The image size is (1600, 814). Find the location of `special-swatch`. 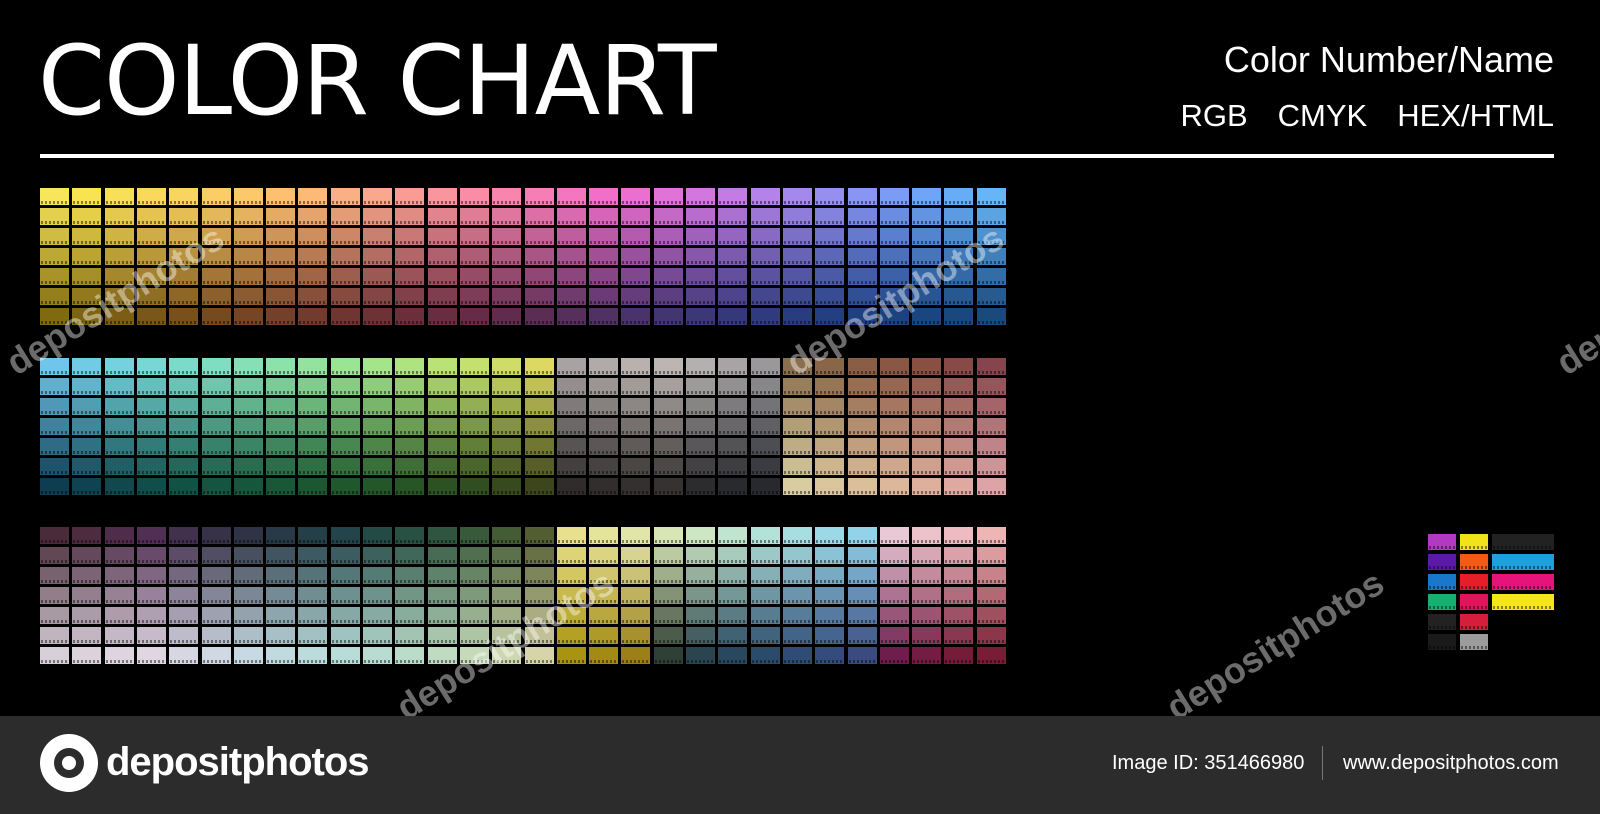

special-swatch is located at coordinates (1474, 602).